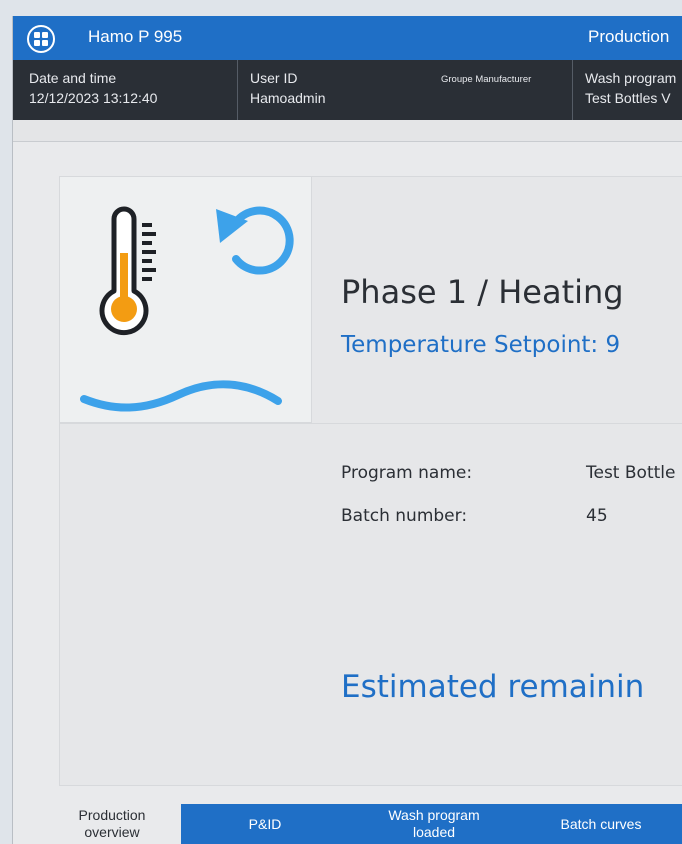 This screenshot has width=682, height=844. Describe the element at coordinates (347, 131) in the screenshot. I see `secondary-strip` at that location.